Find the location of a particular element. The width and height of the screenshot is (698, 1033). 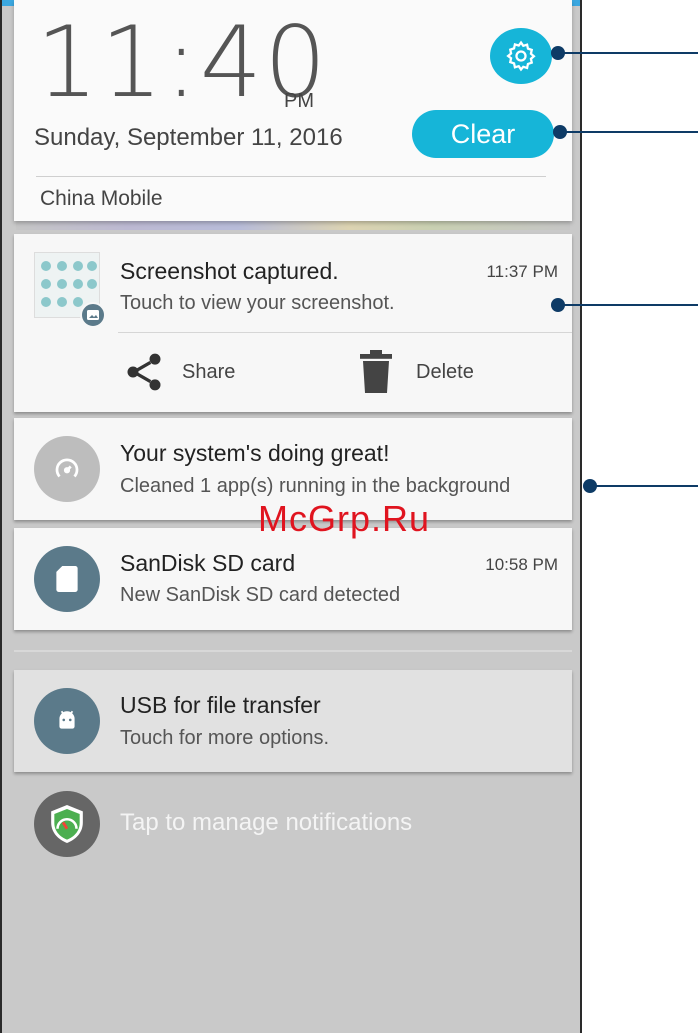

sd-card-icon is located at coordinates (67, 579).